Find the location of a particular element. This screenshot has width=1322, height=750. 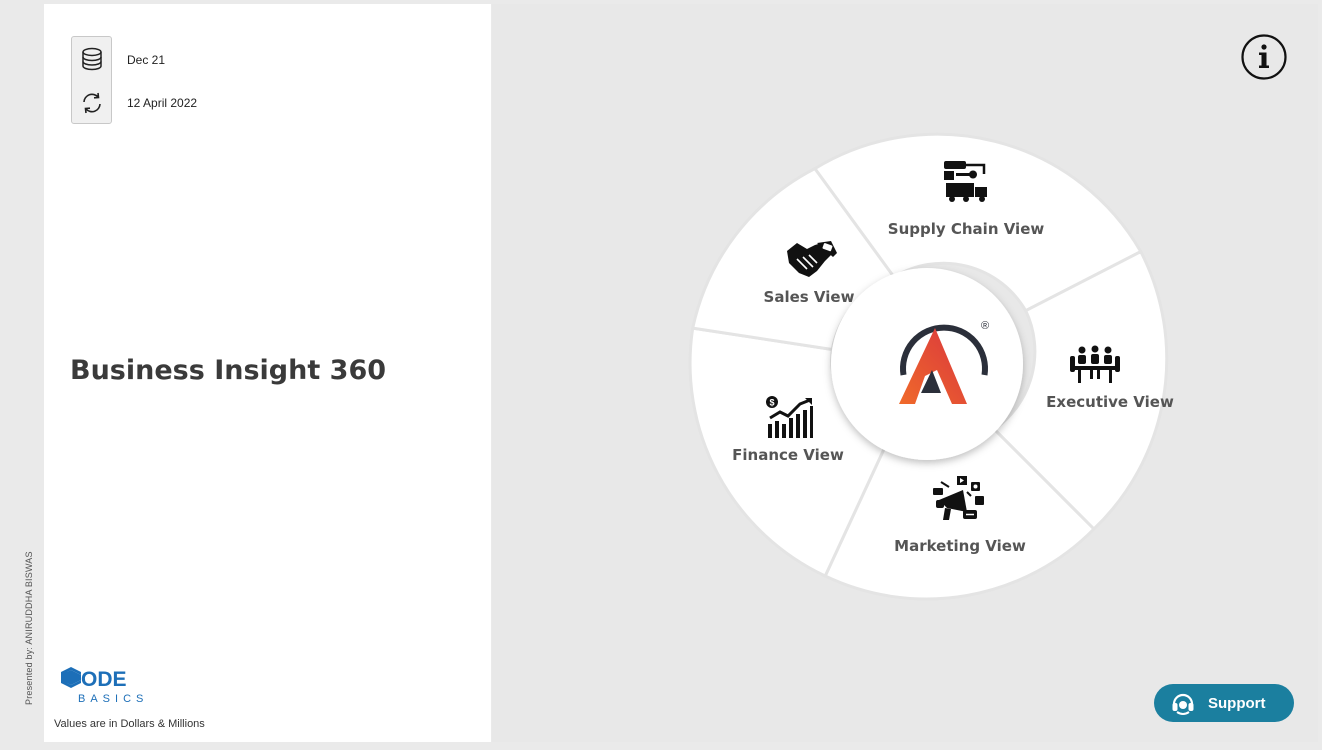

support-button: Support is located at coordinates (1224, 703).